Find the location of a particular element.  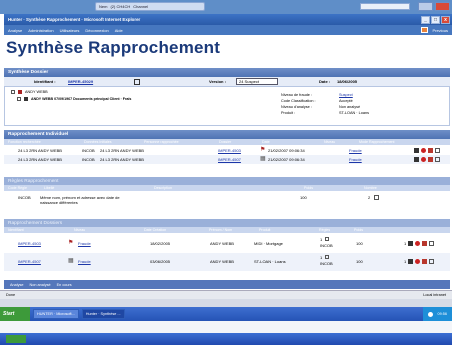

section-rapprochement-individuel: Rapprochement Individuel is located at coordinates (227, 134).